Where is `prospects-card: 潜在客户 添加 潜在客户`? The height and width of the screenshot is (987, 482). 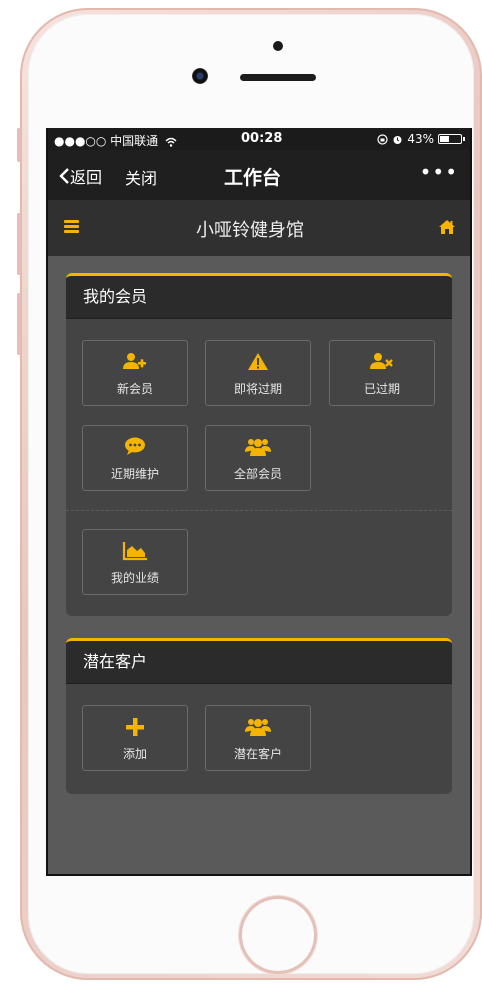 prospects-card: 潜在客户 添加 潜在客户 is located at coordinates (259, 716).